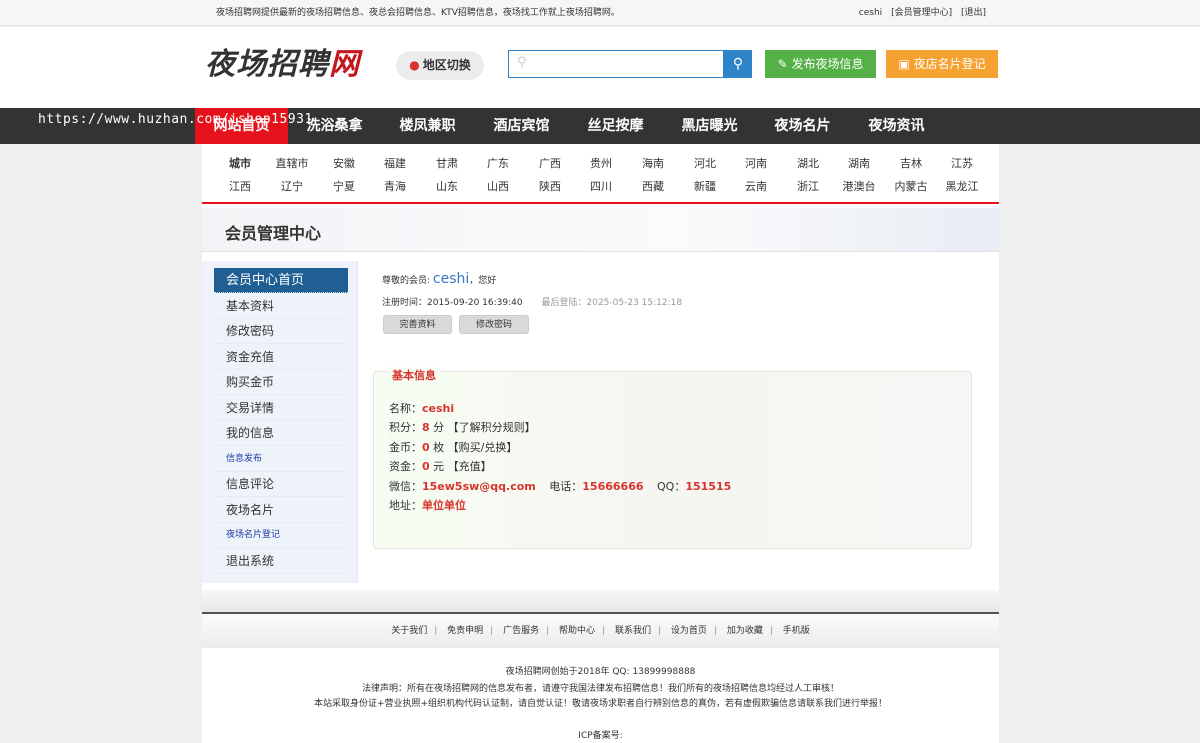  Describe the element at coordinates (426, 466) in the screenshot. I see `funds-value: 0` at that location.